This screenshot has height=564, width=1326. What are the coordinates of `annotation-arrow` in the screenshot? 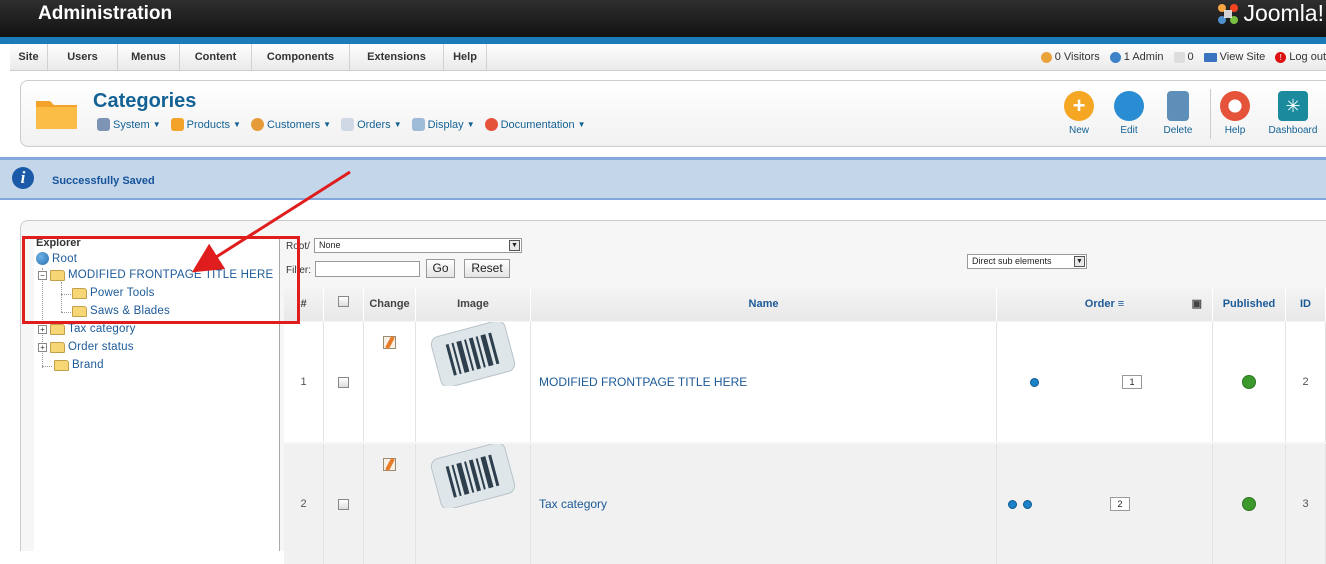 It's located at (271, 221).